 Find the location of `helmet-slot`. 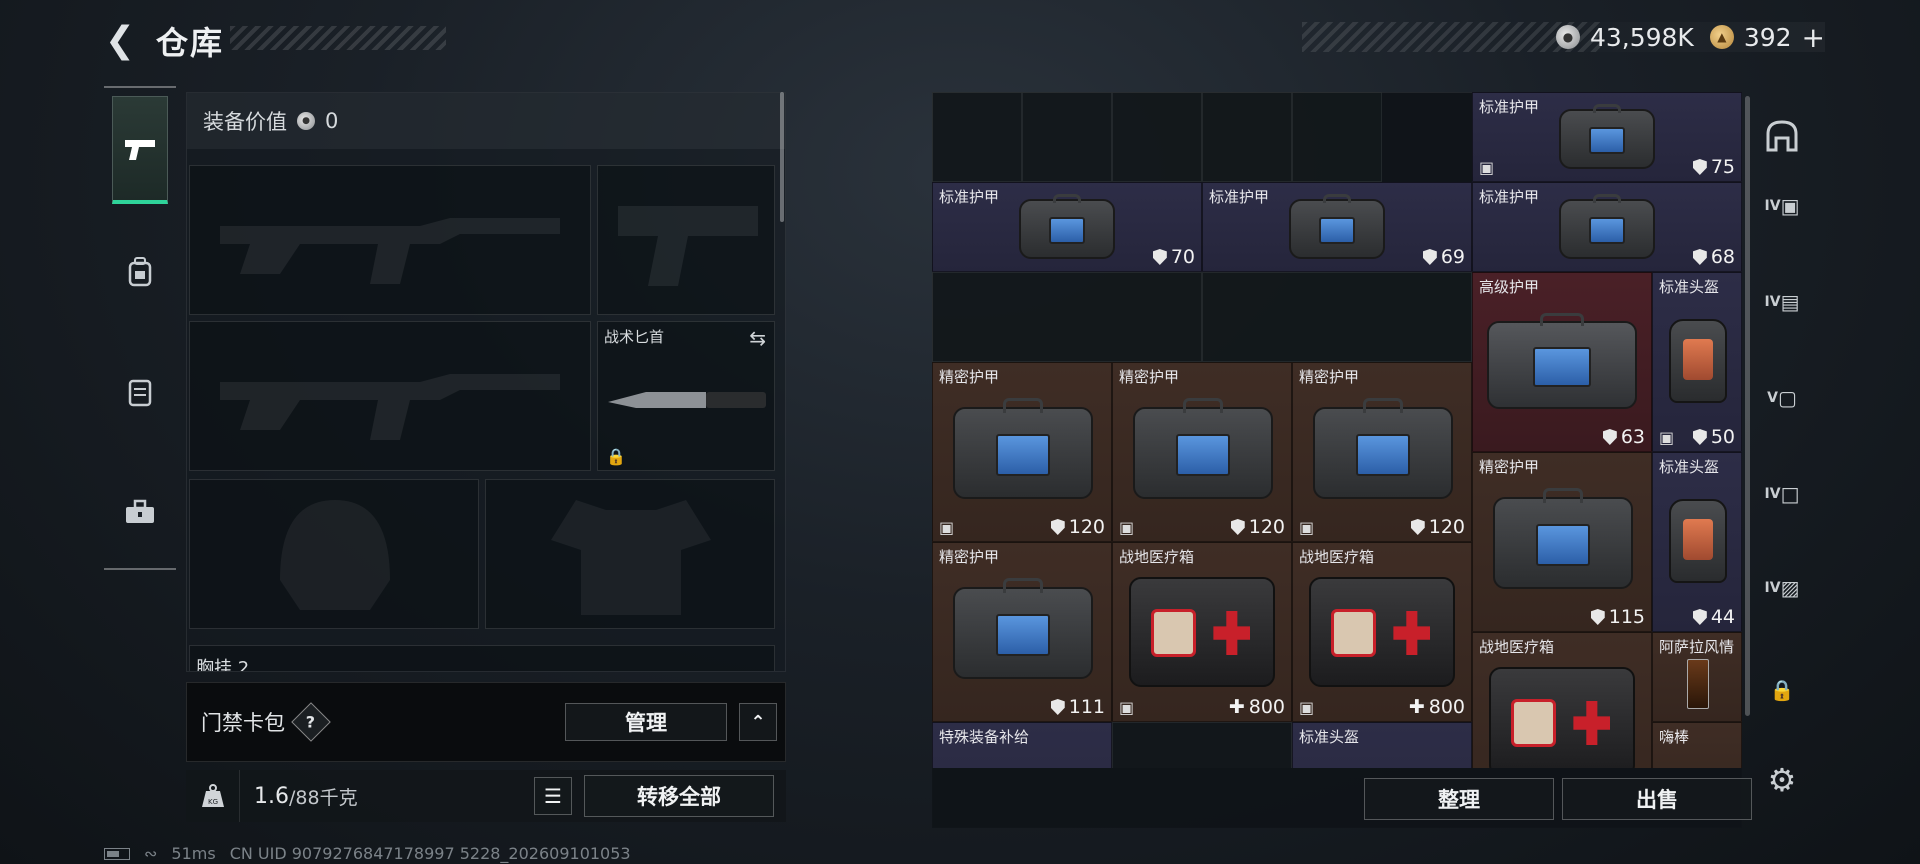

helmet-slot is located at coordinates (334, 554).